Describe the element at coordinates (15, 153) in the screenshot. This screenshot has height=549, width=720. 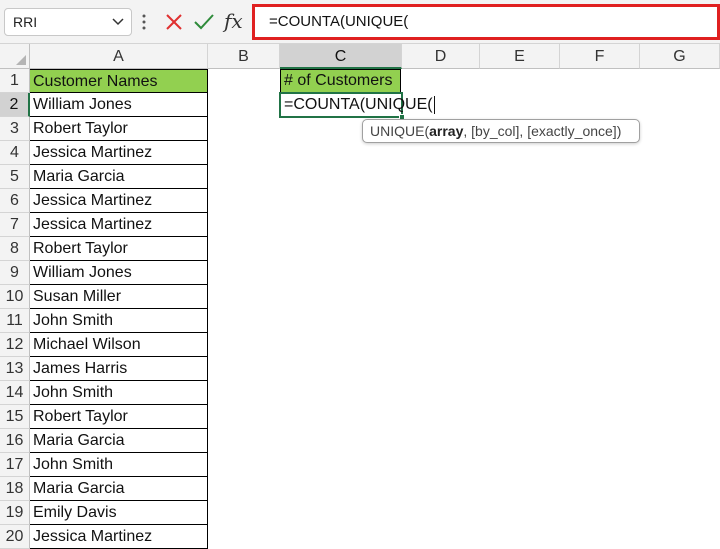
I see `row-header-4: 4` at that location.